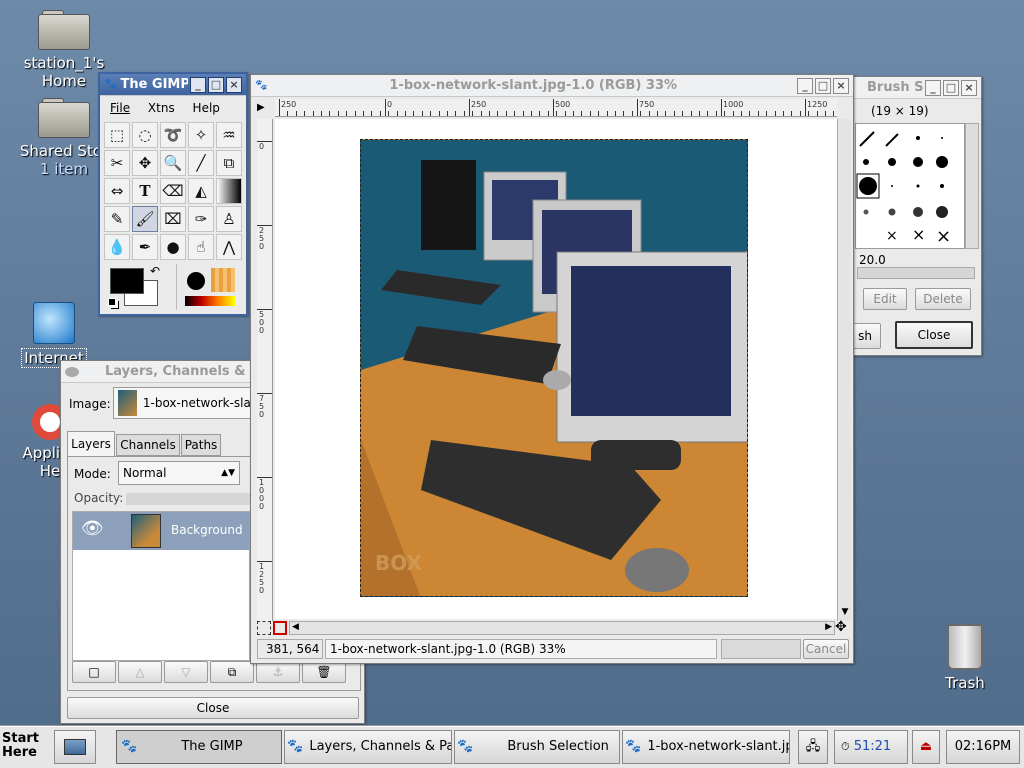  I want to click on menu-help: Help, so click(206, 108).